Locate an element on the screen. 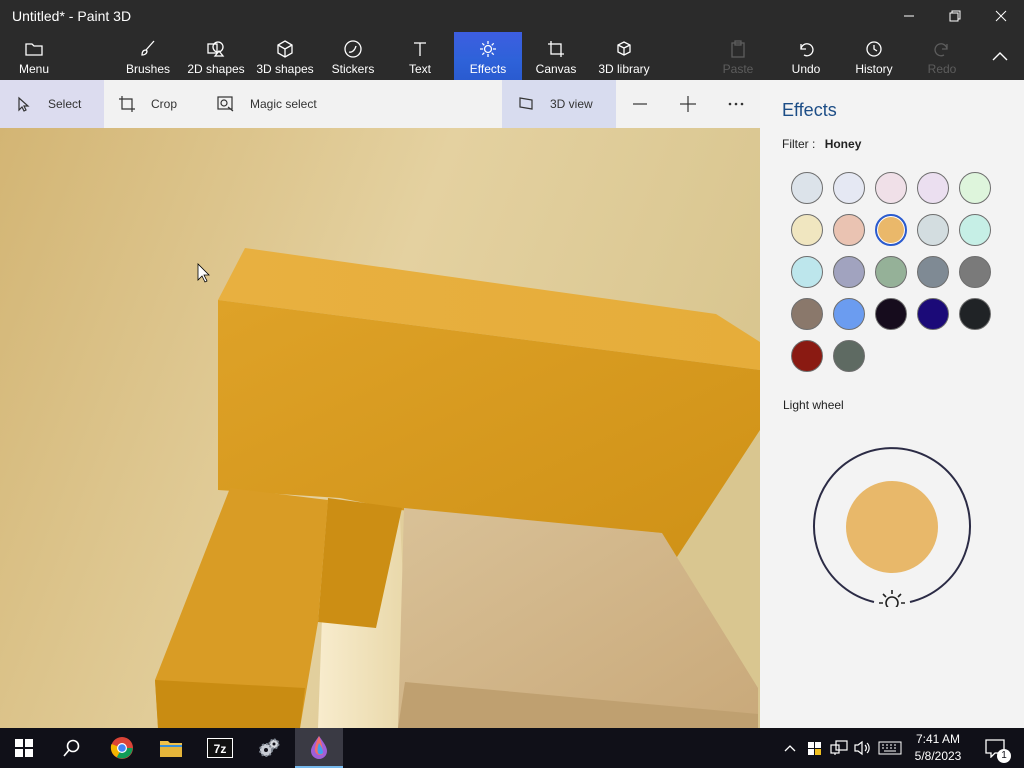 The height and width of the screenshot is (768, 1024). collapse-ribbon-button is located at coordinates (1000, 56).